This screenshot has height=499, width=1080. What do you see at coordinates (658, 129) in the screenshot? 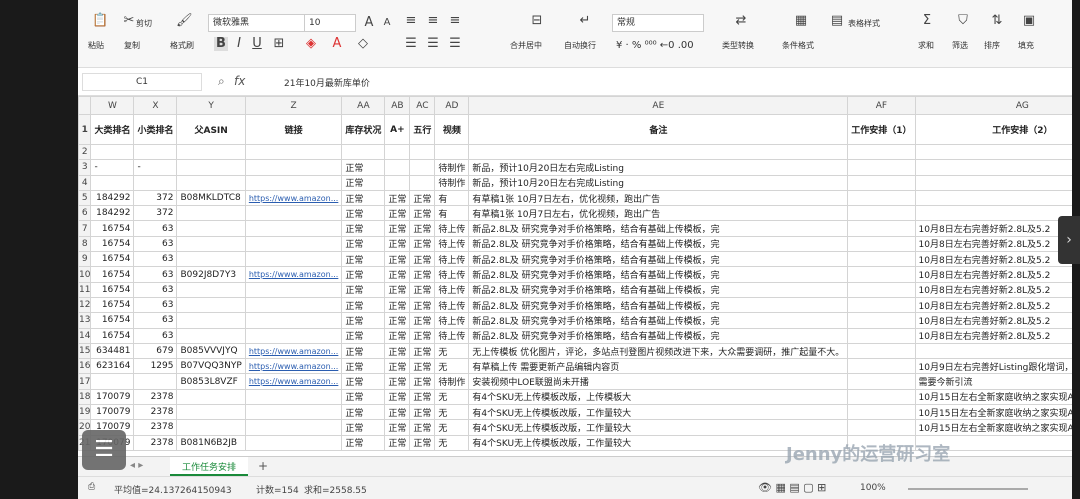
I see `header-cell: 备注` at bounding box center [658, 129].